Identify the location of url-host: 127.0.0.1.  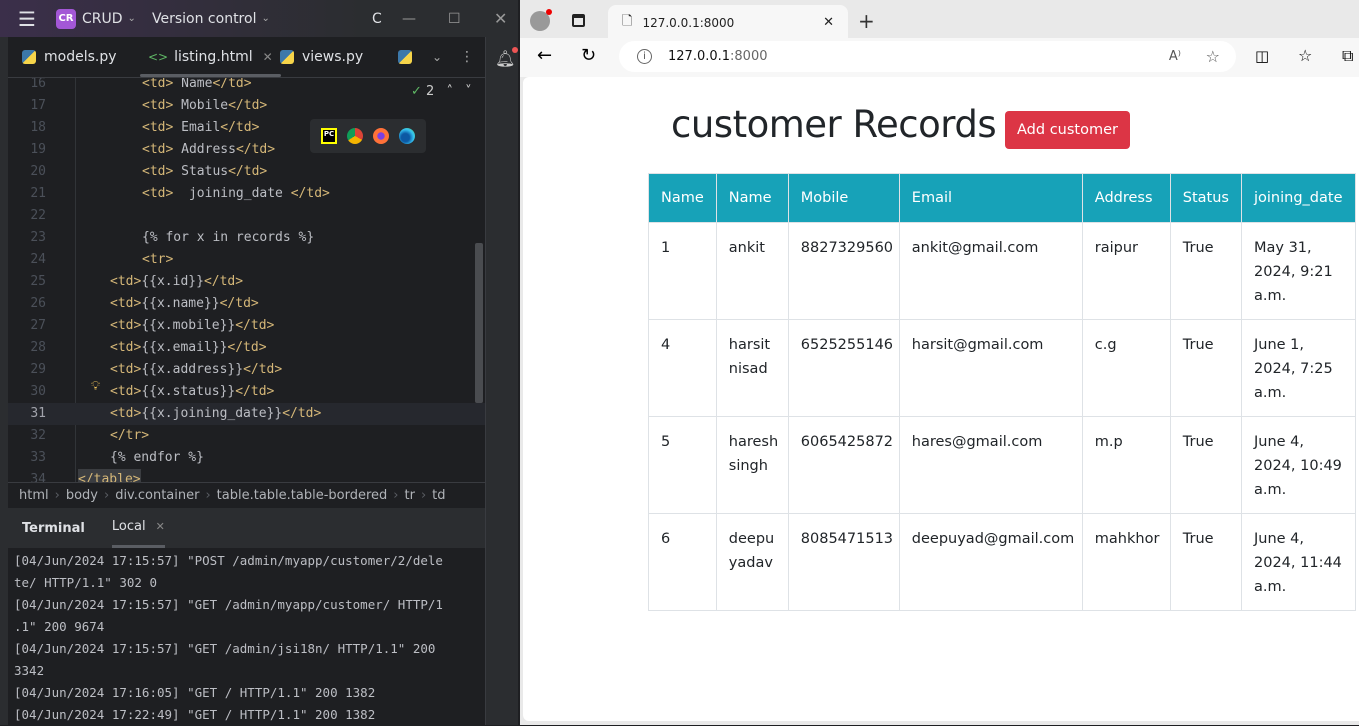
(699, 56).